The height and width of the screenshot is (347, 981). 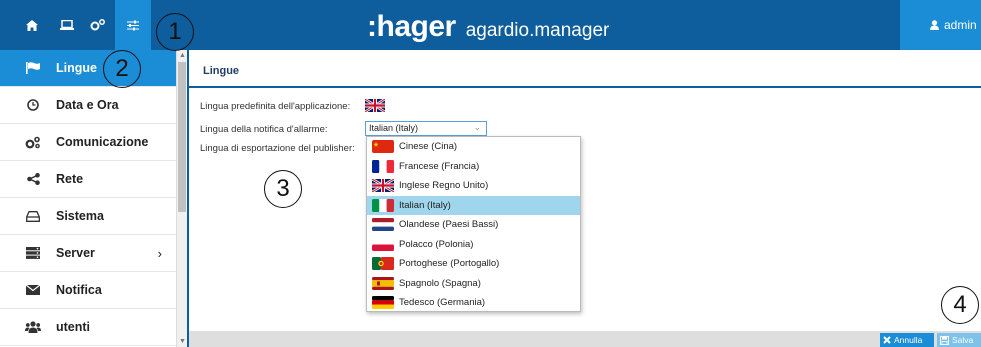 I want to click on brand: :hager agardio.manager, so click(x=488, y=27).